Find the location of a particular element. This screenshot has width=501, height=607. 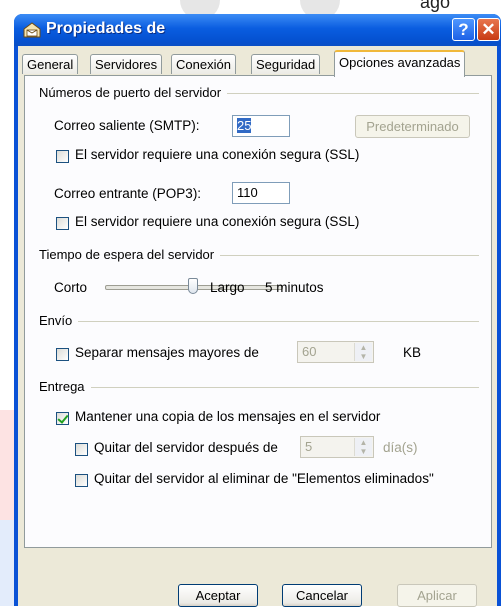

remove-after-label: Quitar del servidor después de is located at coordinates (186, 447).